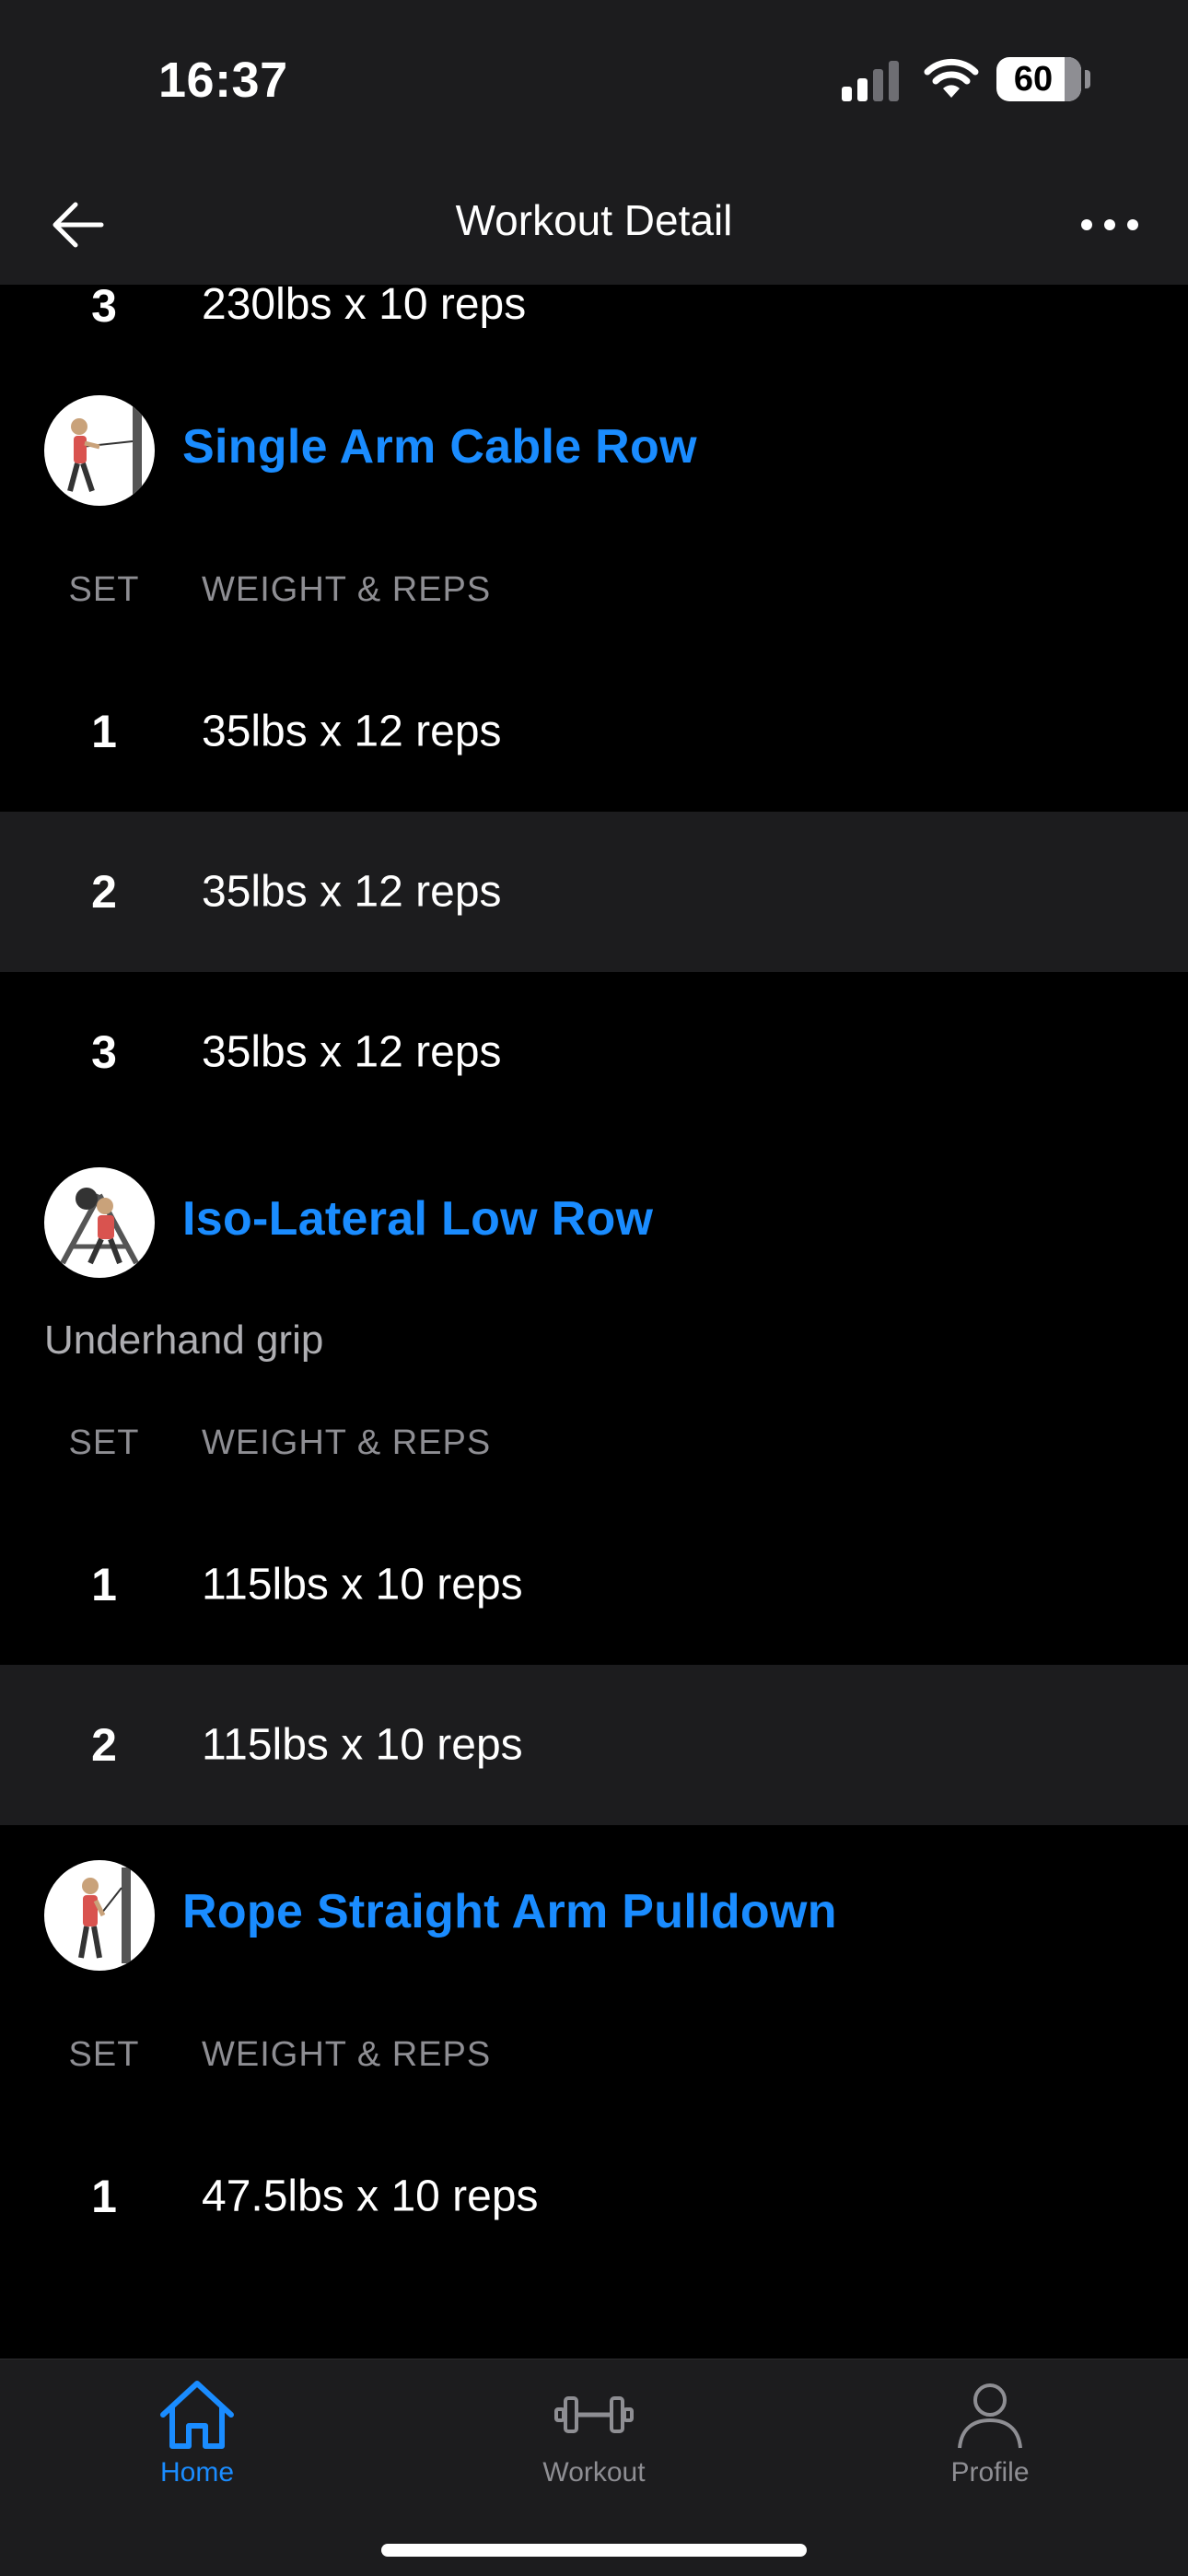 This screenshot has height=2576, width=1188. Describe the element at coordinates (594, 2550) in the screenshot. I see `home-indicator` at that location.